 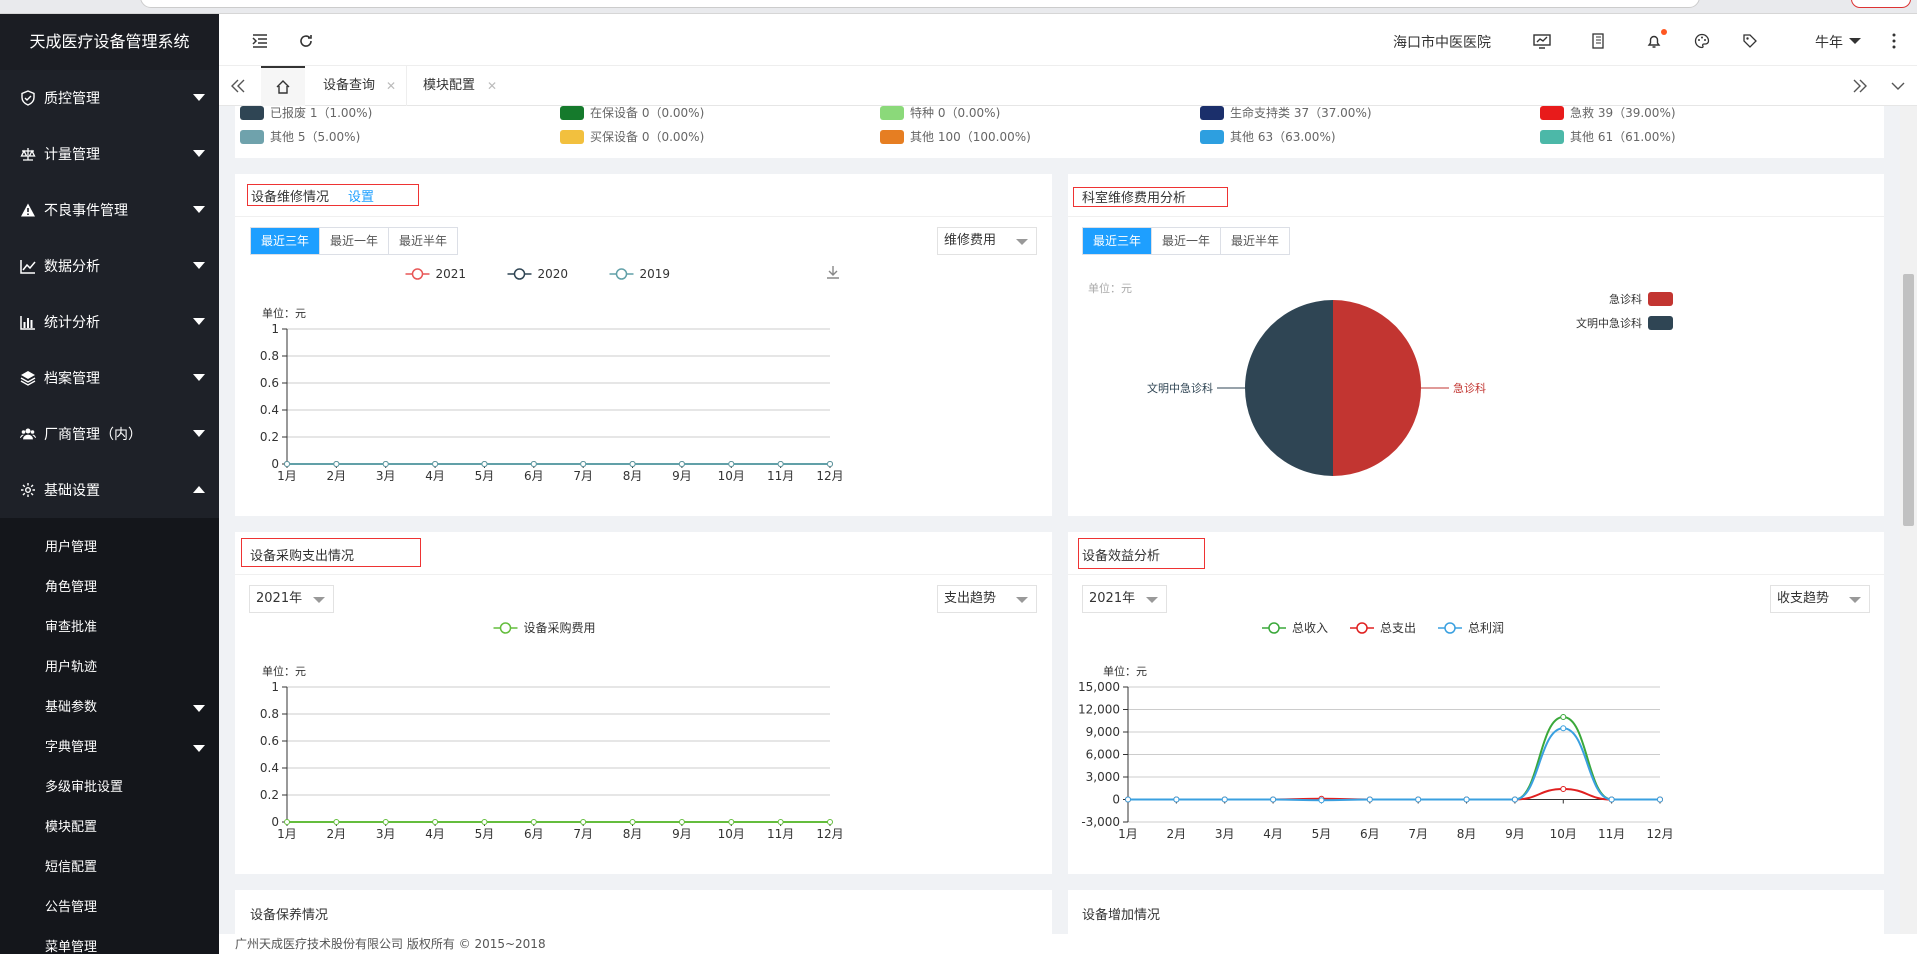 What do you see at coordinates (109, 628) in the screenshot?
I see `submenu-item-2: 审查批准` at bounding box center [109, 628].